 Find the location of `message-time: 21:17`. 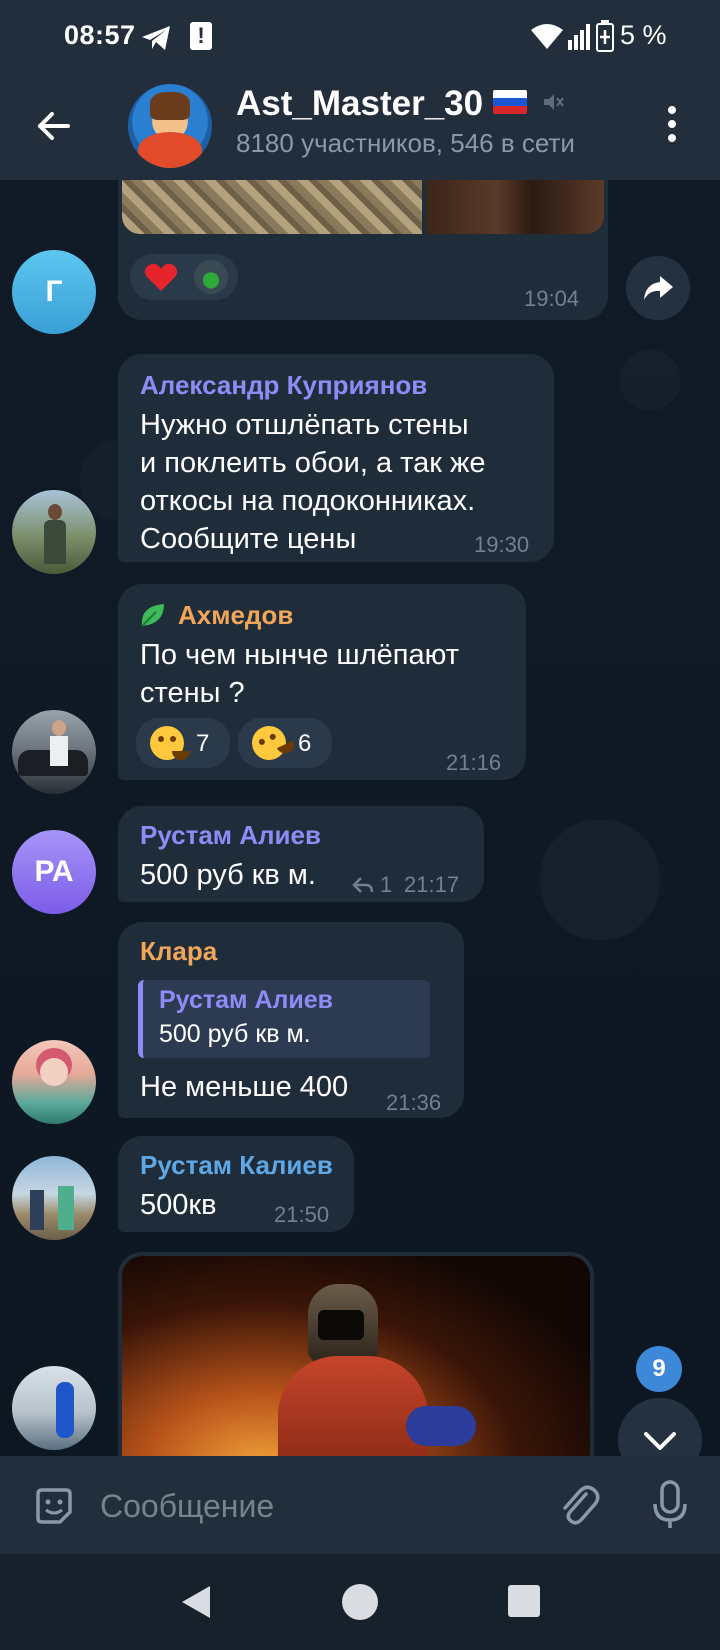

message-time: 21:17 is located at coordinates (432, 884).